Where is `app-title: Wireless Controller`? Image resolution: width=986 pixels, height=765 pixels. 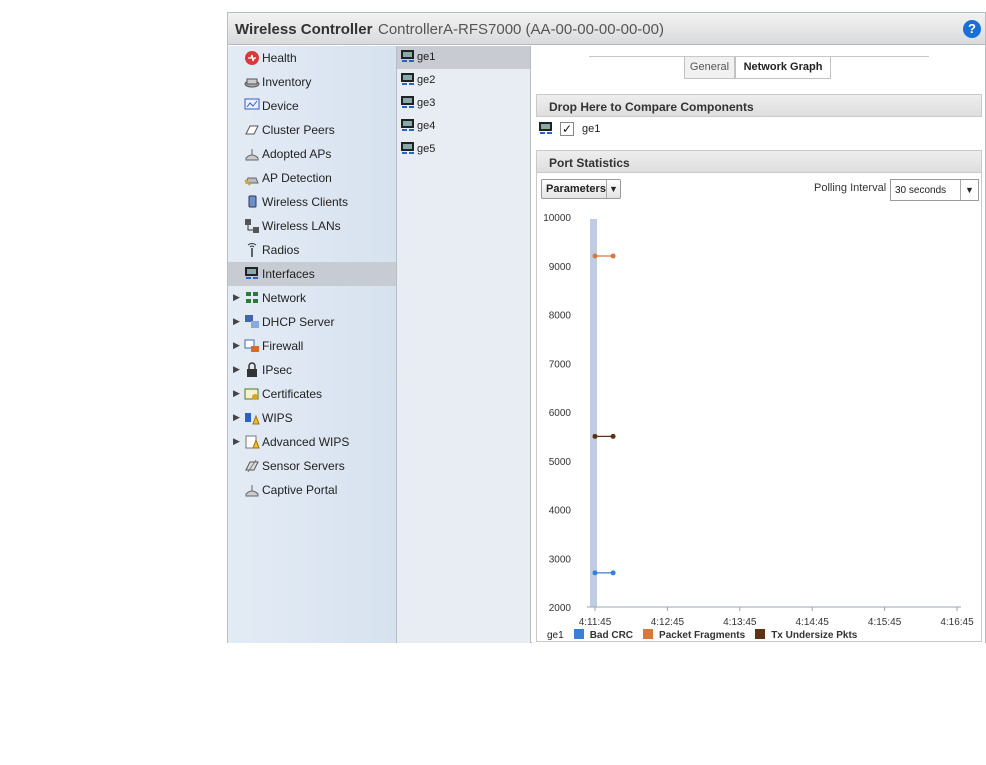
app-title: Wireless Controller is located at coordinates (304, 29).